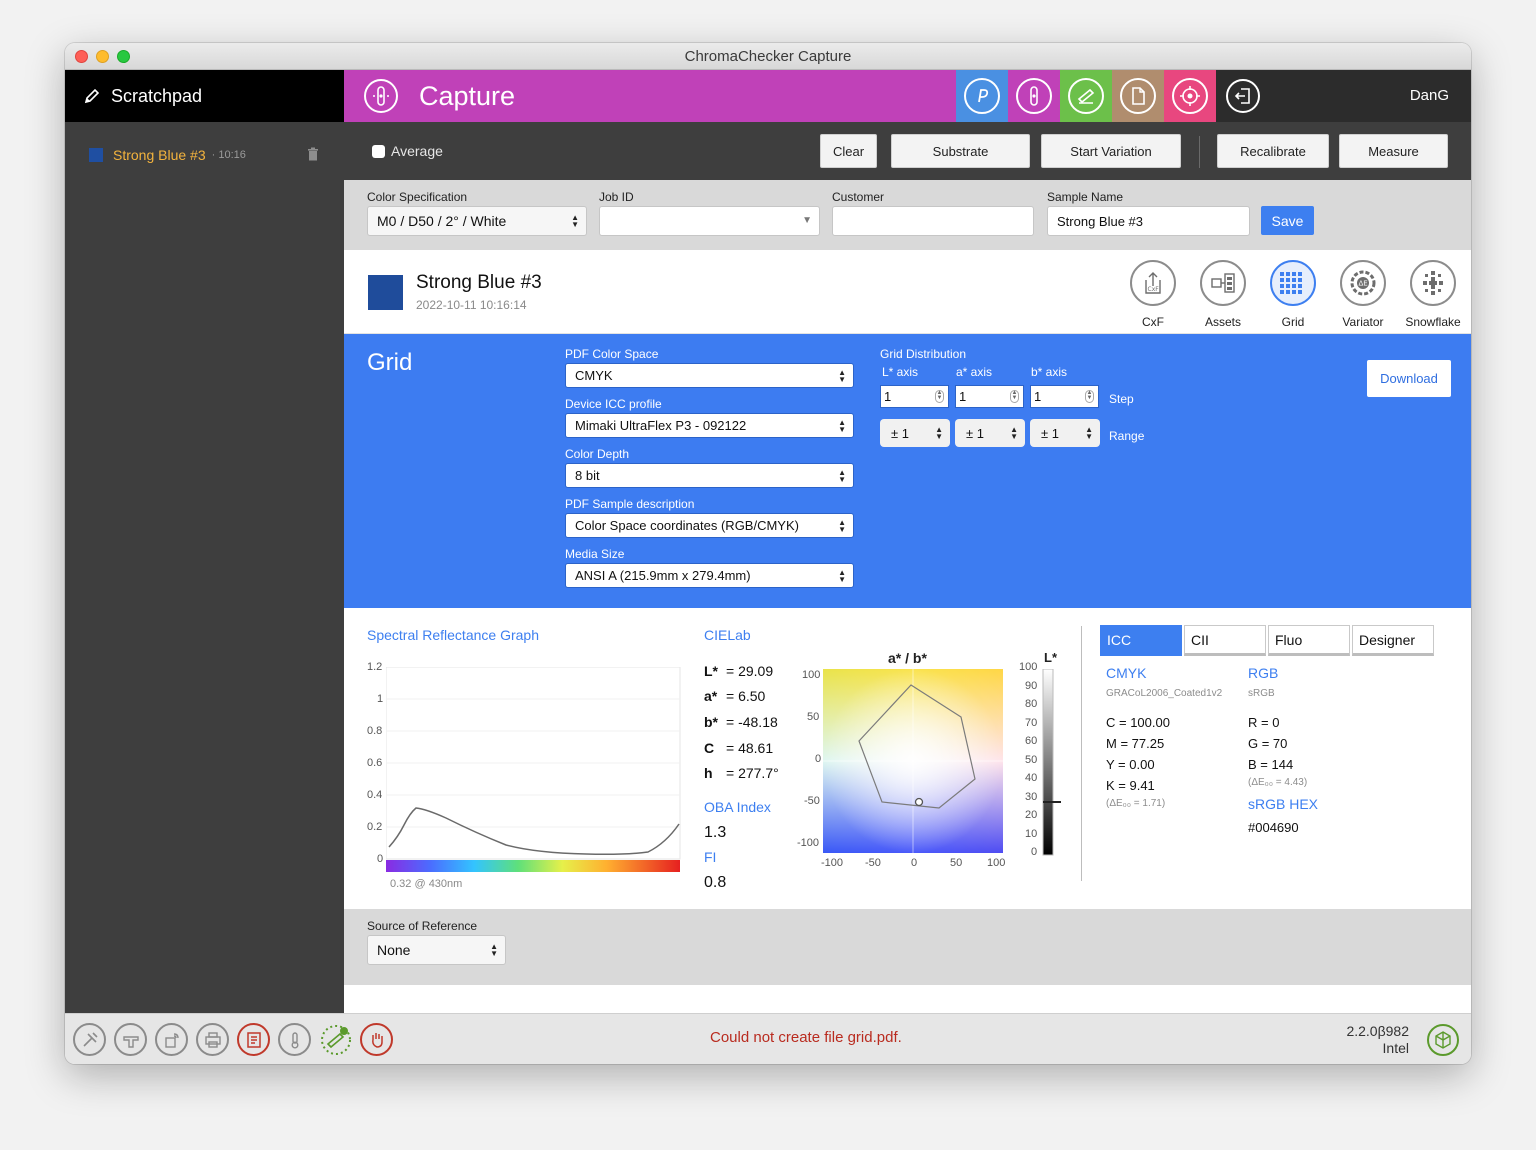 The width and height of the screenshot is (1536, 1150). Describe the element at coordinates (1261, 693) in the screenshot. I see `rgb-profile: sRGB` at that location.